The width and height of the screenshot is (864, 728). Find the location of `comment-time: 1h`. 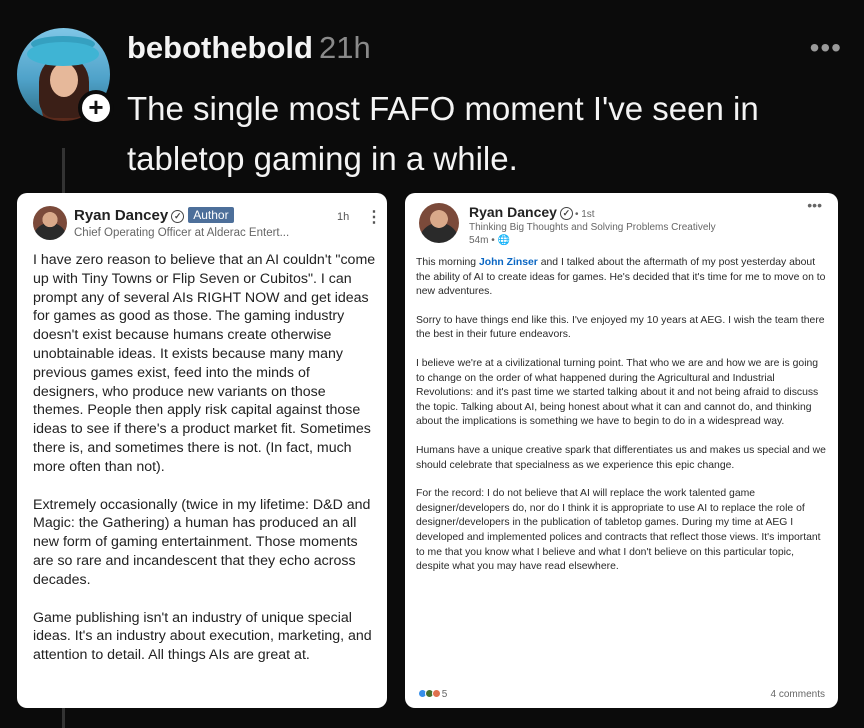

comment-time: 1h is located at coordinates (343, 217).